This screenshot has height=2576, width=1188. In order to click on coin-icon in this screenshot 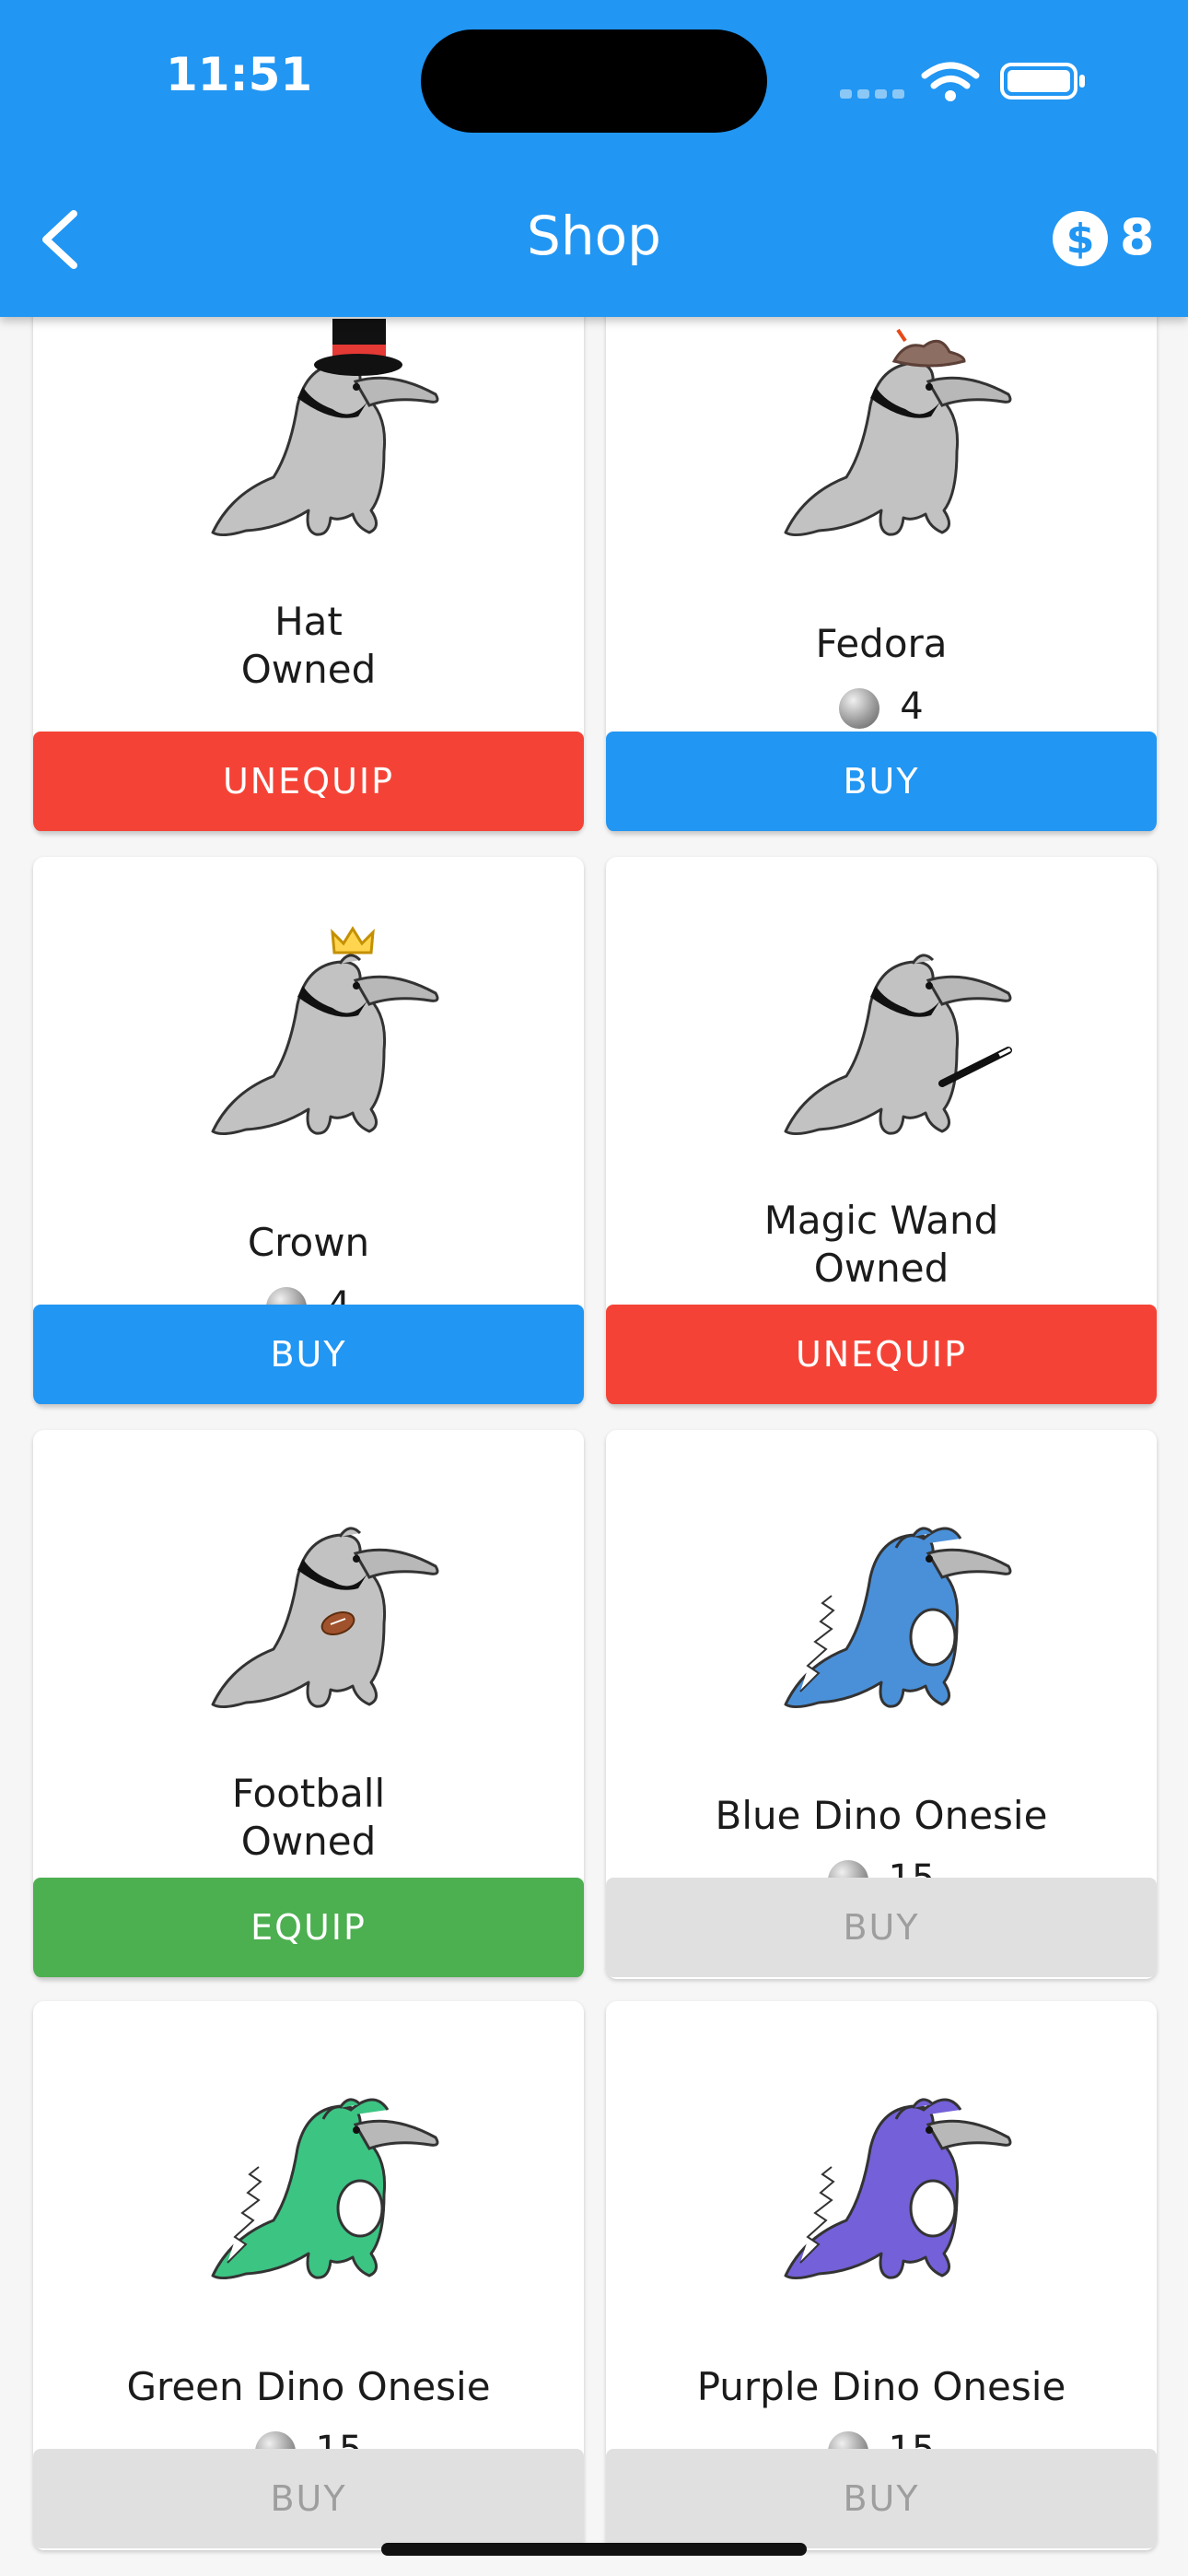, I will do `click(859, 708)`.